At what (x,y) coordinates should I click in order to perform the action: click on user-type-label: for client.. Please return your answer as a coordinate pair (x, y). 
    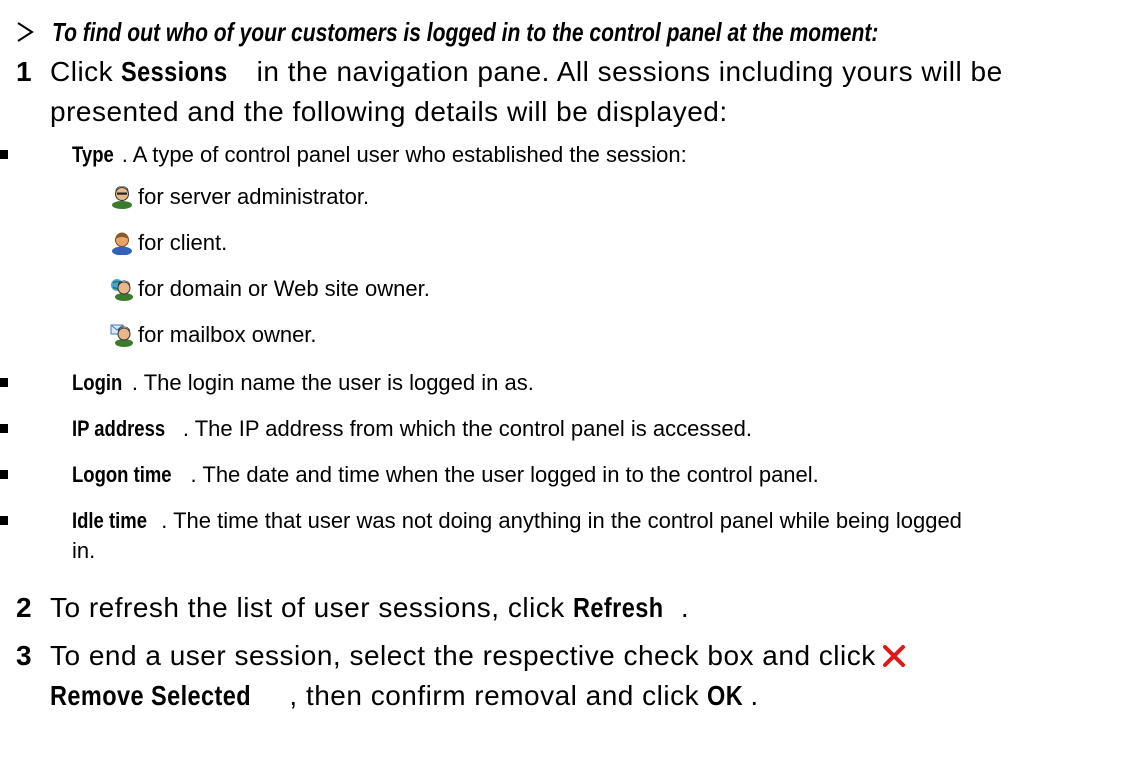
    Looking at the image, I should click on (183, 242).